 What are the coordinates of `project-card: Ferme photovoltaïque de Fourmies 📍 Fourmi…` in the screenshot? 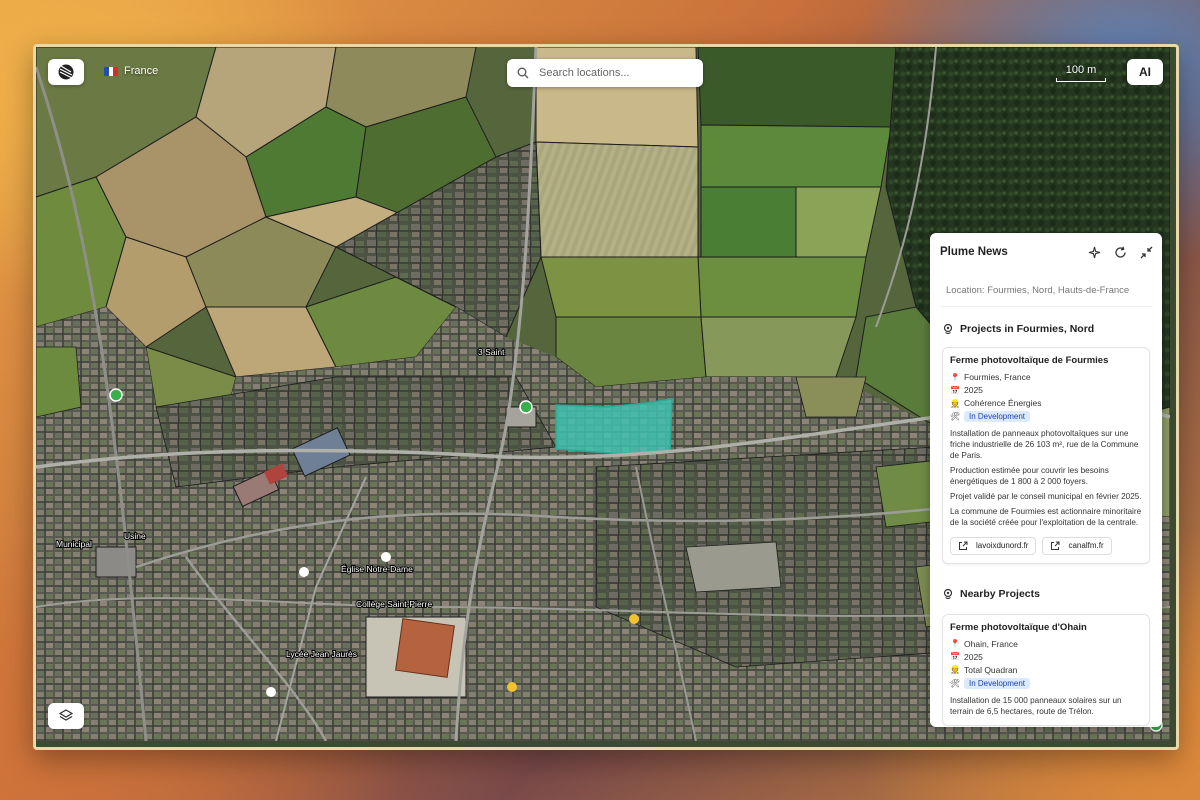 It's located at (1046, 455).